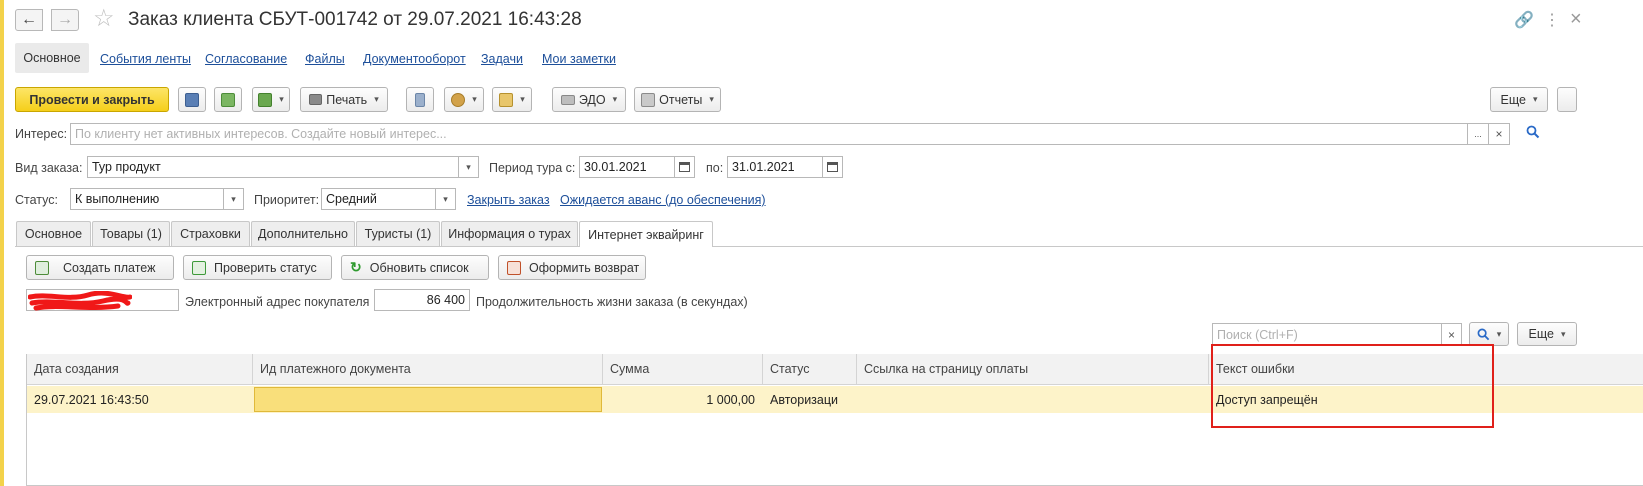  I want to click on create-payment-label: Создать платеж, so click(109, 267).